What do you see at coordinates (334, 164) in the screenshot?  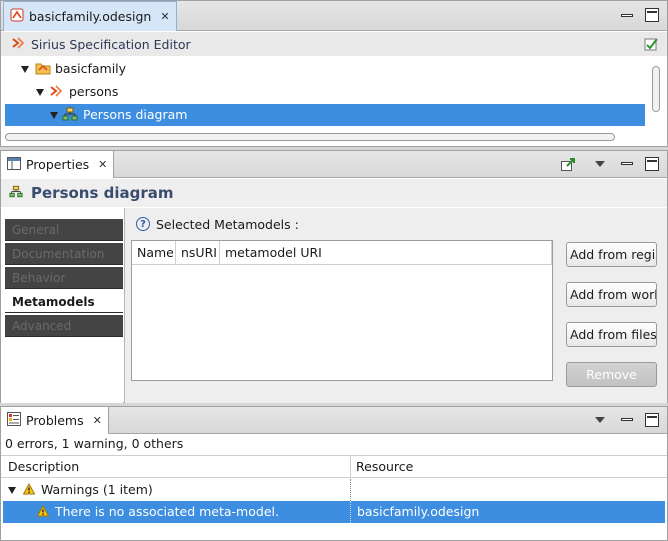 I see `properties-tabbar: Properties ✕` at bounding box center [334, 164].